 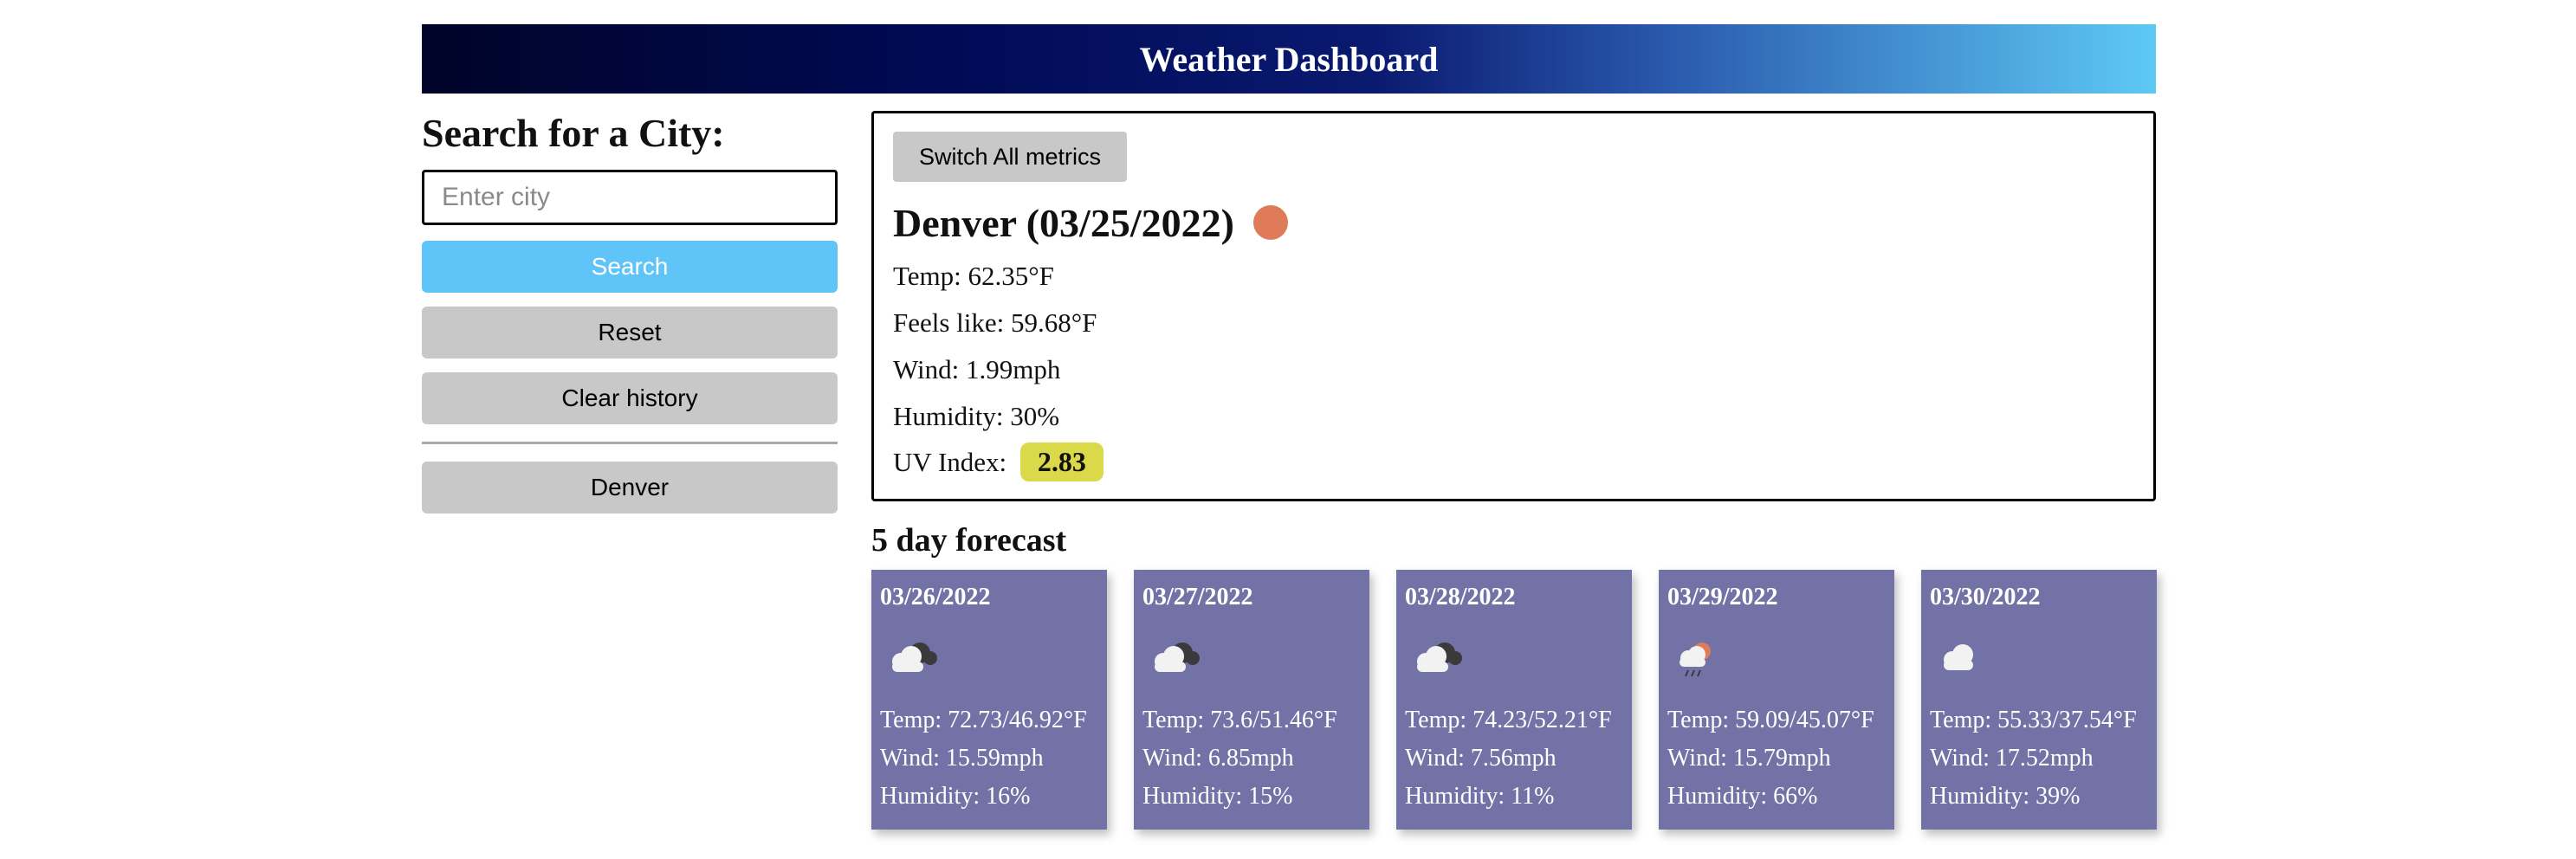 What do you see at coordinates (935, 597) in the screenshot?
I see `forecast-date: 03/26/2022` at bounding box center [935, 597].